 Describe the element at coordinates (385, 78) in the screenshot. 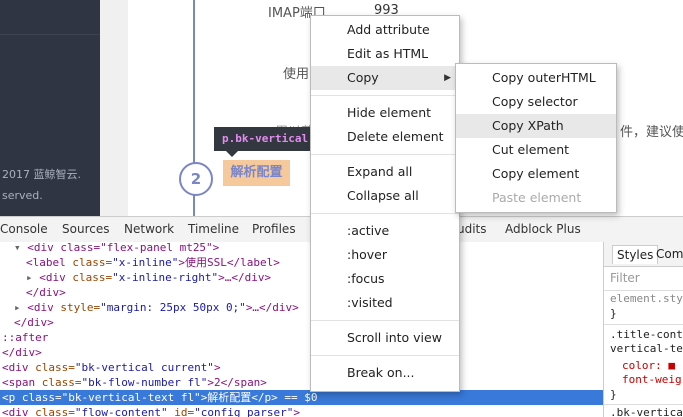

I see `menu-item-copy: Copy ▶` at that location.